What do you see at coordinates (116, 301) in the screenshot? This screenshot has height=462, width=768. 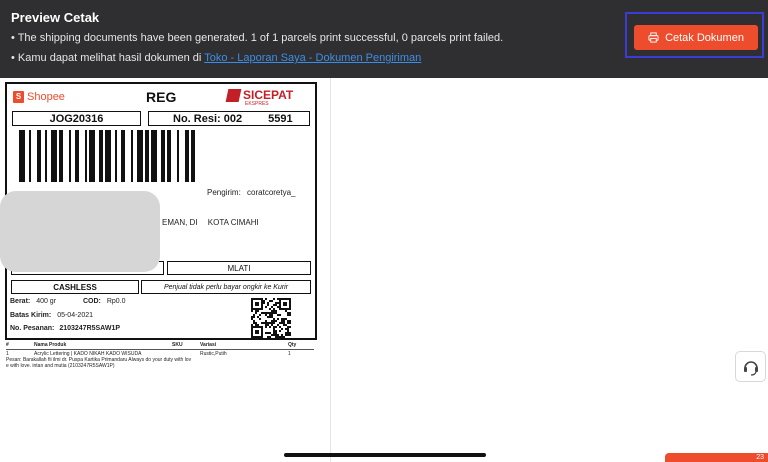 I see `cod-value: Rp0.0` at bounding box center [116, 301].